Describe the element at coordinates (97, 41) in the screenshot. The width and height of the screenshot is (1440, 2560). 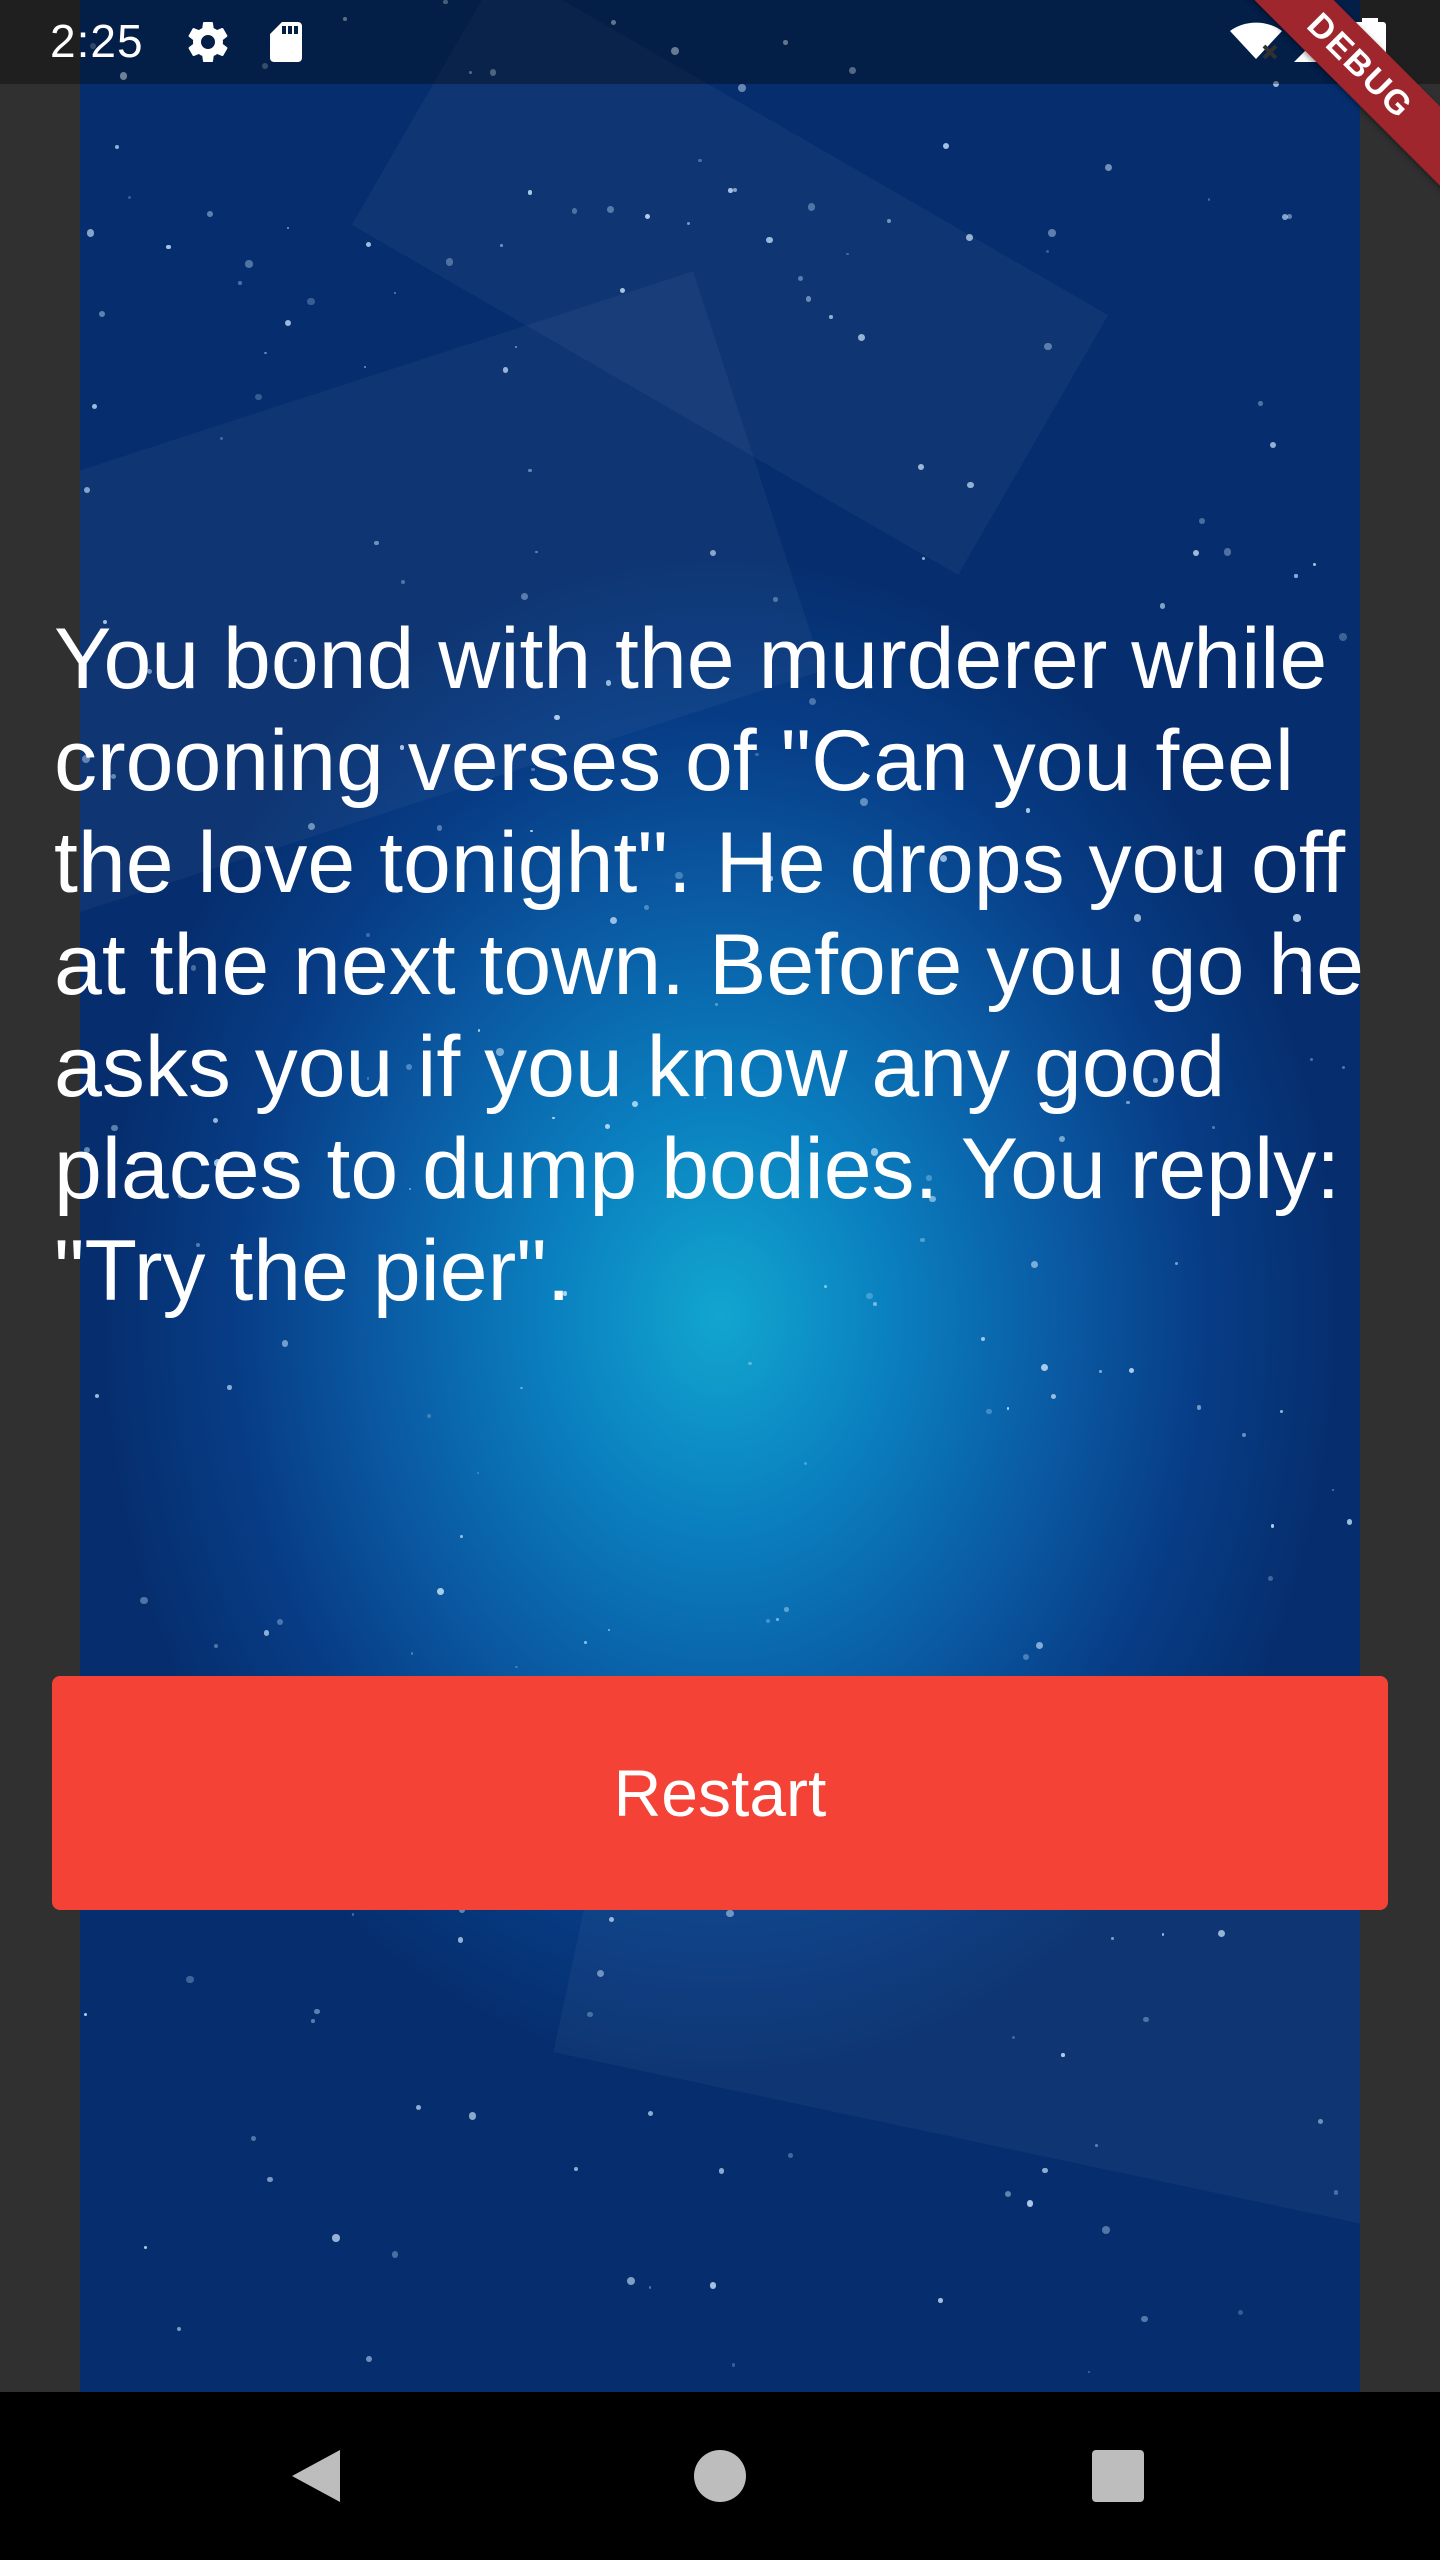
I see `status-time: 2:25` at that location.